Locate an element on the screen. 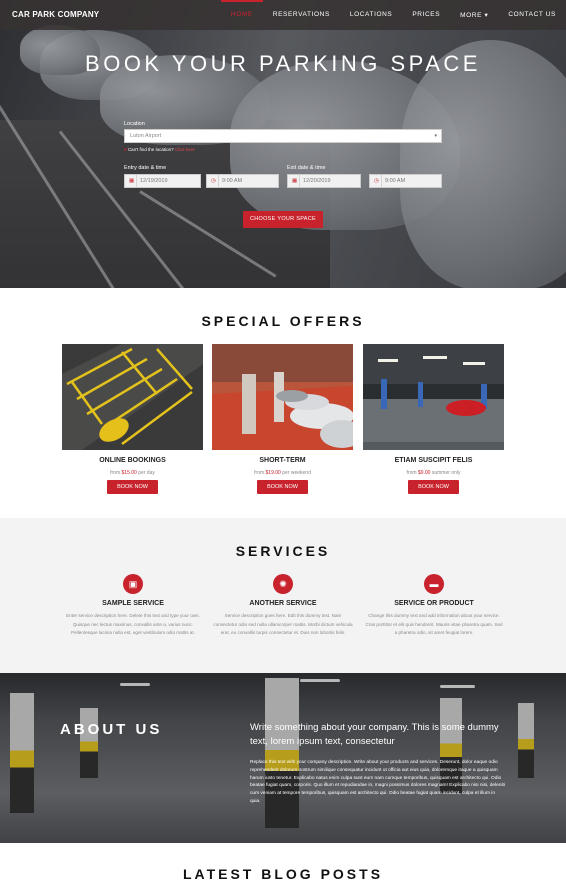  nav-prices: PRICES is located at coordinates (426, 15).